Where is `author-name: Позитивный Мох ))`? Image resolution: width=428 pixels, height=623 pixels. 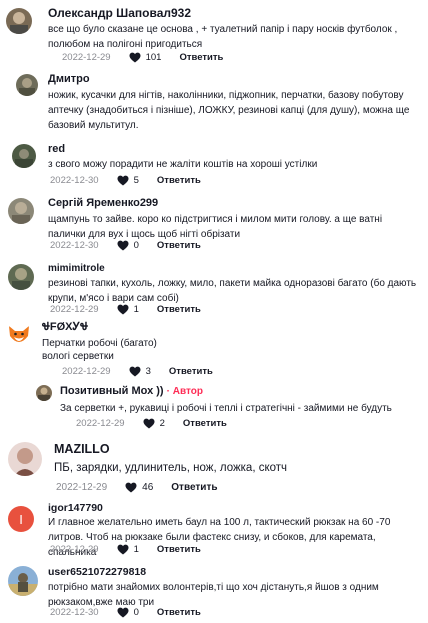
author-name: Позитивный Мох )) is located at coordinates (112, 391).